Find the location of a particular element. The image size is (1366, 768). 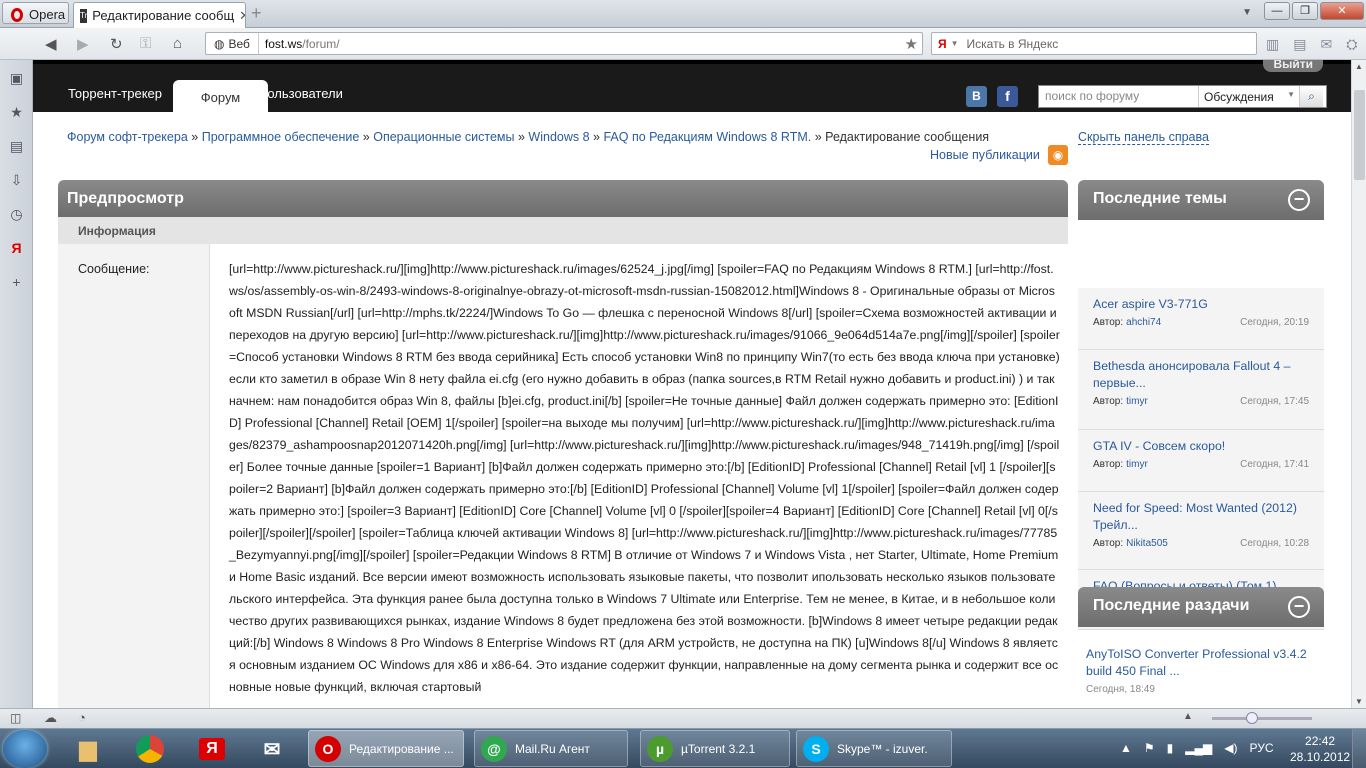

new-posts-link: Новые публикации is located at coordinates (985, 155).